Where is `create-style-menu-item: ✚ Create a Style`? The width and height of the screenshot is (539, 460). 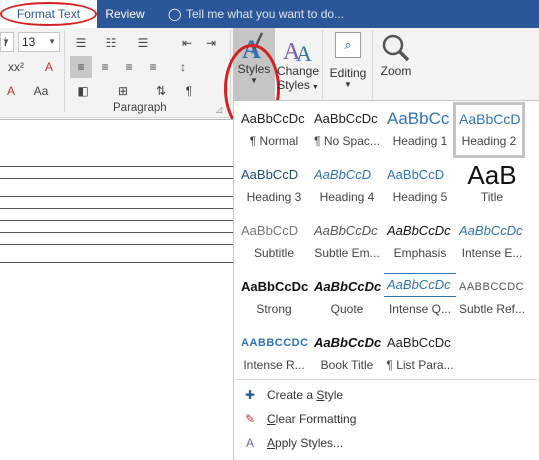 create-style-menu-item: ✚ Create a Style is located at coordinates (292, 395).